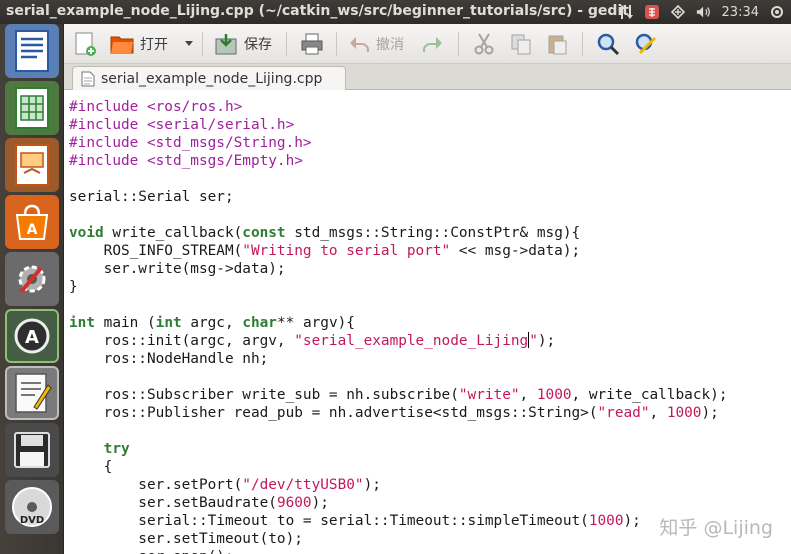 This screenshot has width=791, height=554. What do you see at coordinates (528, 395) in the screenshot?
I see `code-token: ,` at bounding box center [528, 395].